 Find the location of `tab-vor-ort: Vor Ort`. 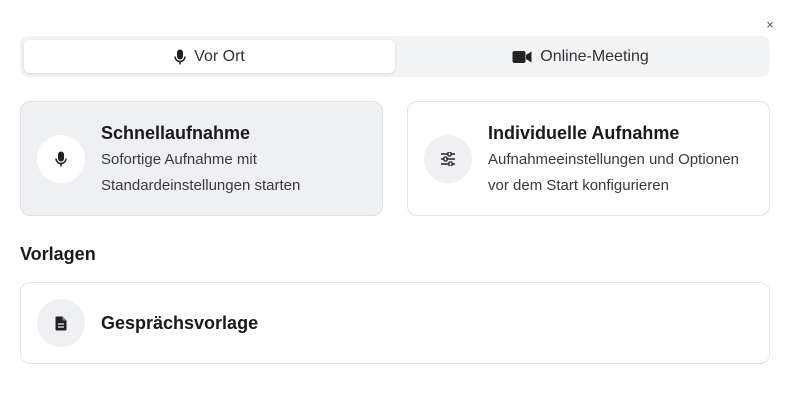

tab-vor-ort: Vor Ort is located at coordinates (209, 56).